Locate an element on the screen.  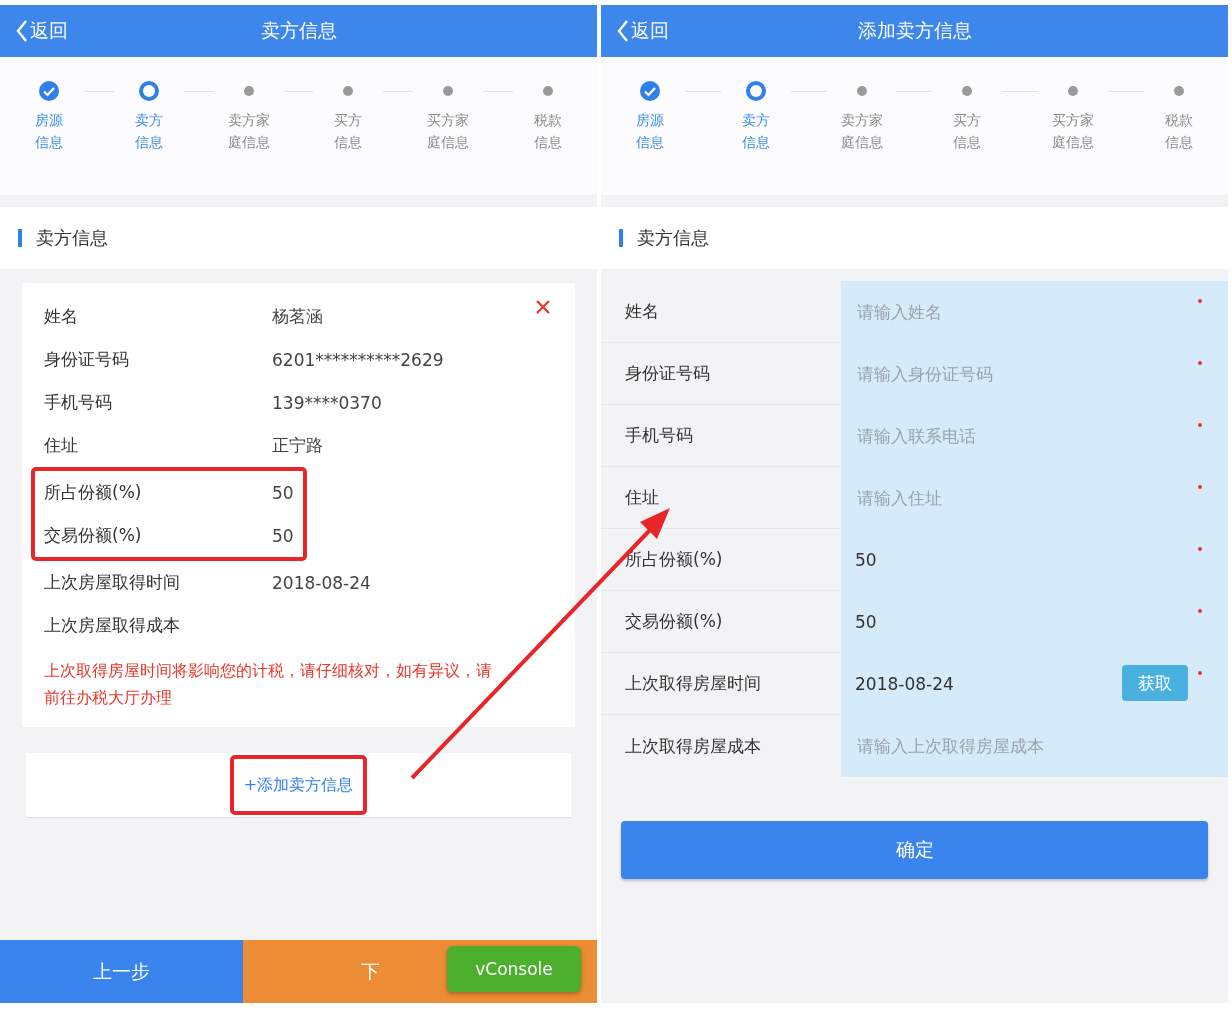
input-field: 请输入姓名 is located at coordinates (1034, 312).